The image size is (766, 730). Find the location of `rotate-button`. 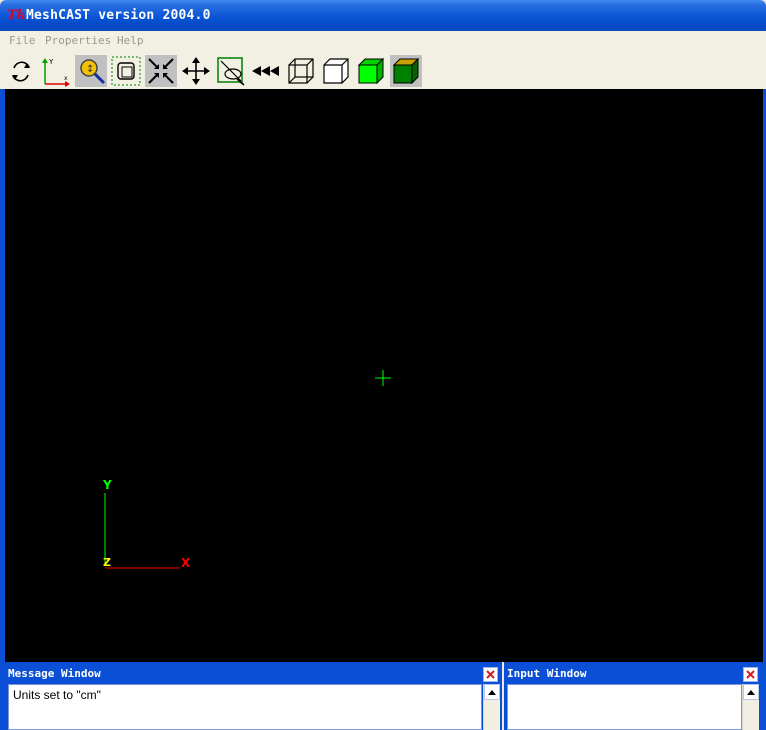

rotate-button is located at coordinates (21, 71).